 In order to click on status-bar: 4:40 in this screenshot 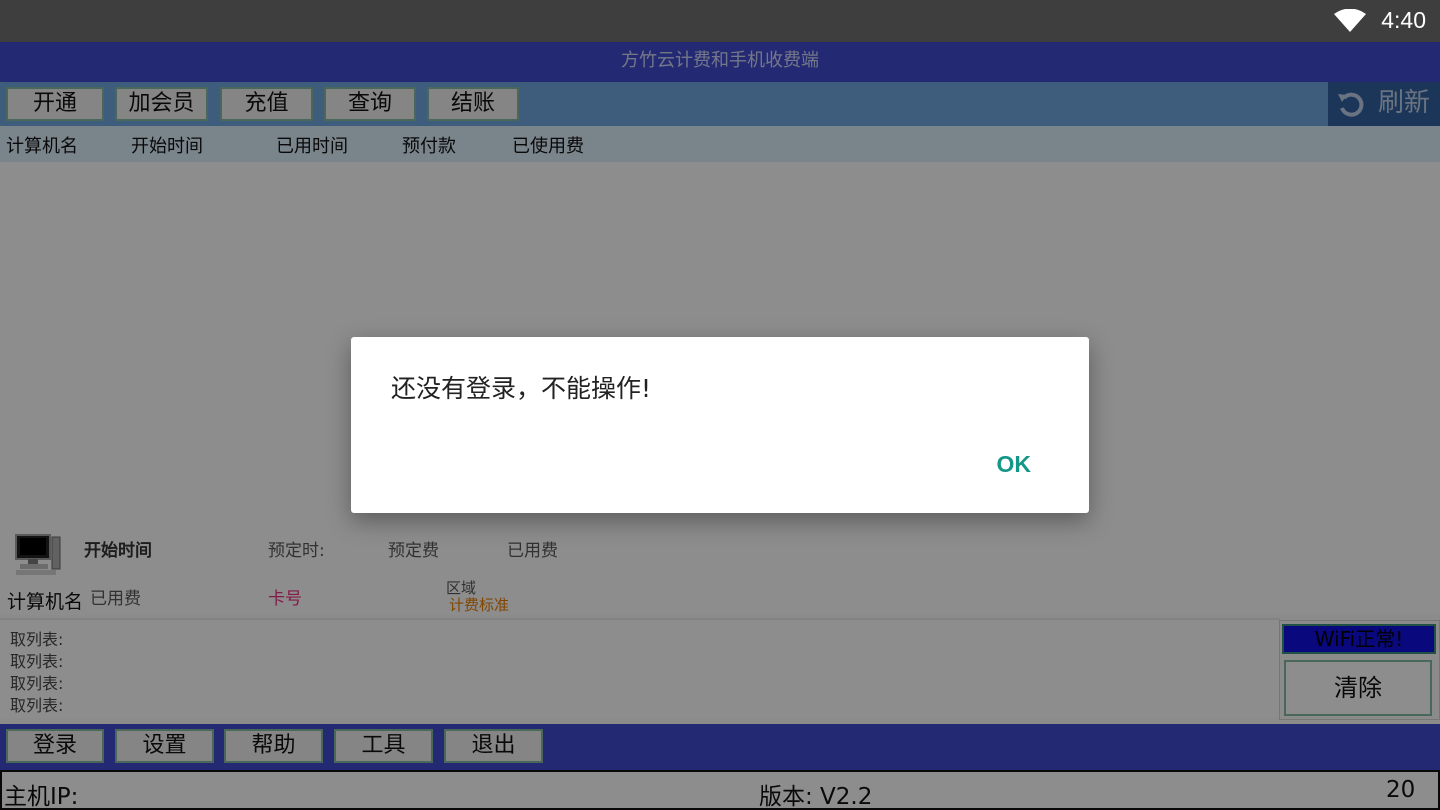, I will do `click(720, 21)`.